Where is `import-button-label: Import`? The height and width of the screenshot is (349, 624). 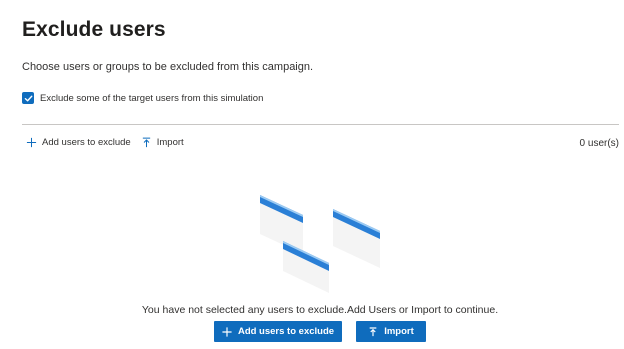
import-button-label: Import is located at coordinates (399, 331).